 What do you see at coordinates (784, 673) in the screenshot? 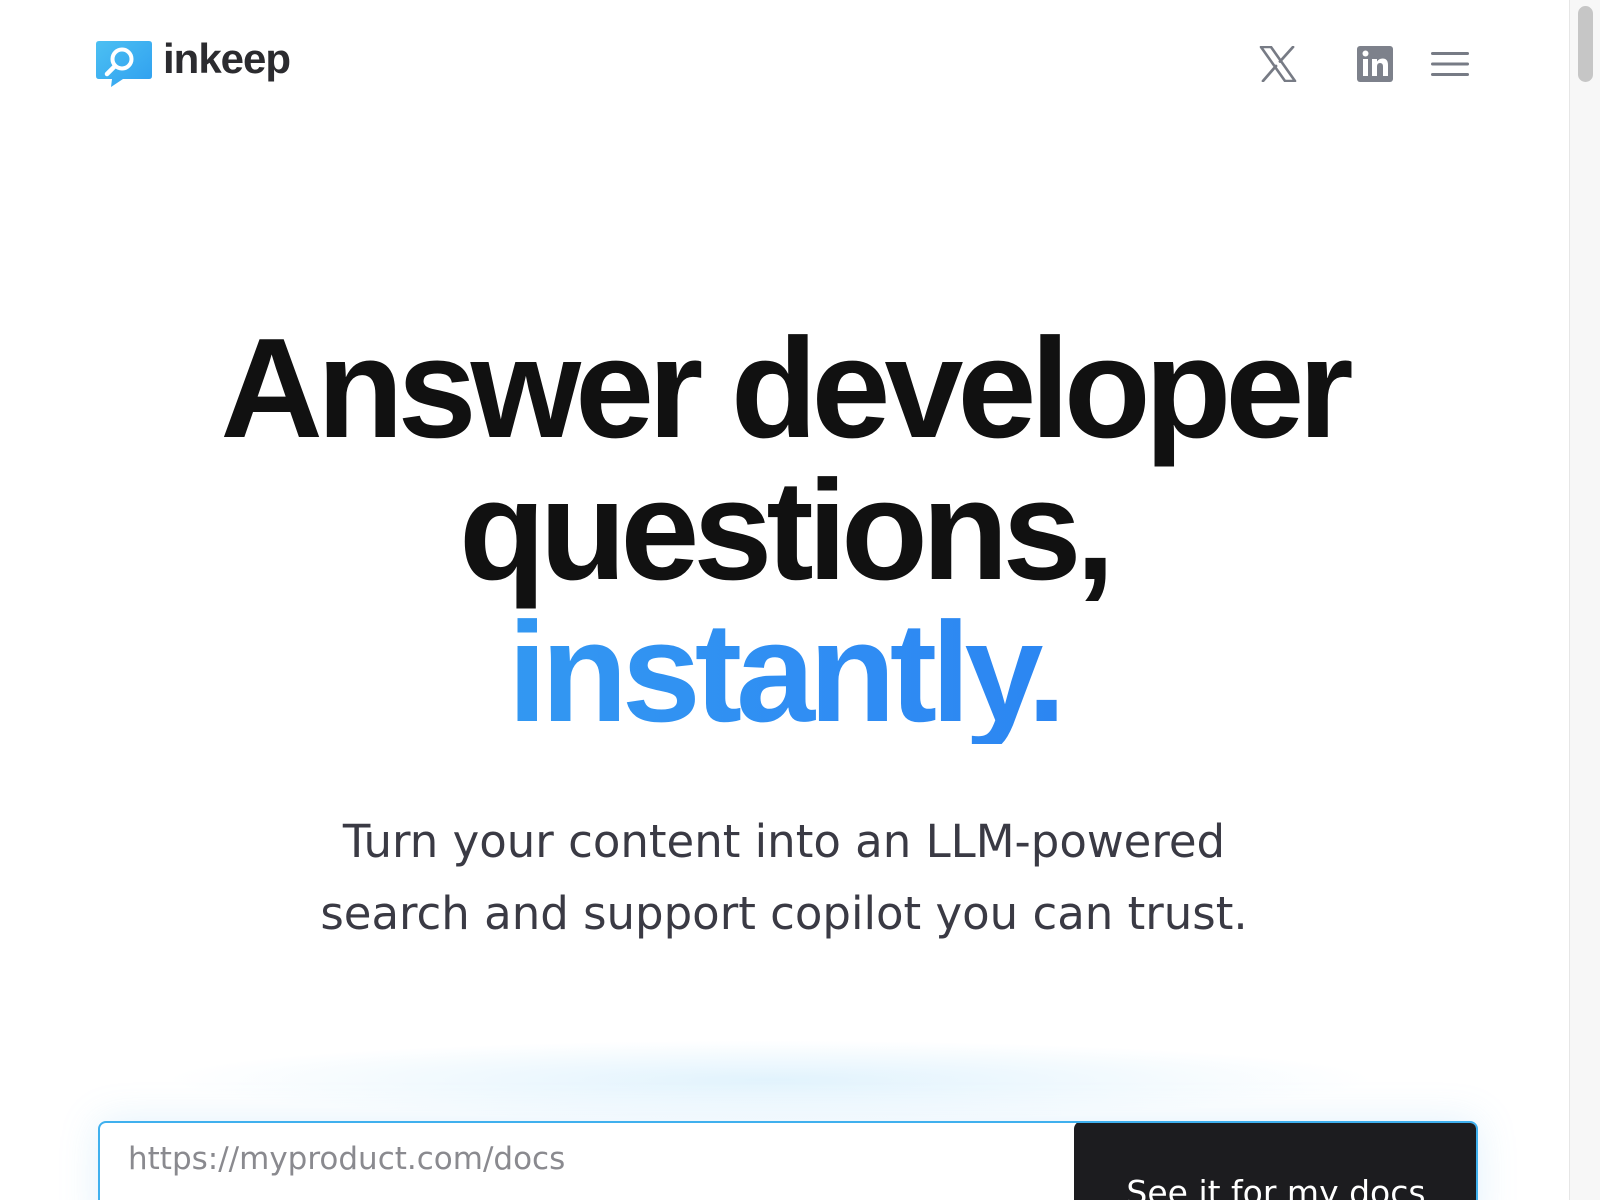
I see `hero-headline-accent: instantly.` at bounding box center [784, 673].